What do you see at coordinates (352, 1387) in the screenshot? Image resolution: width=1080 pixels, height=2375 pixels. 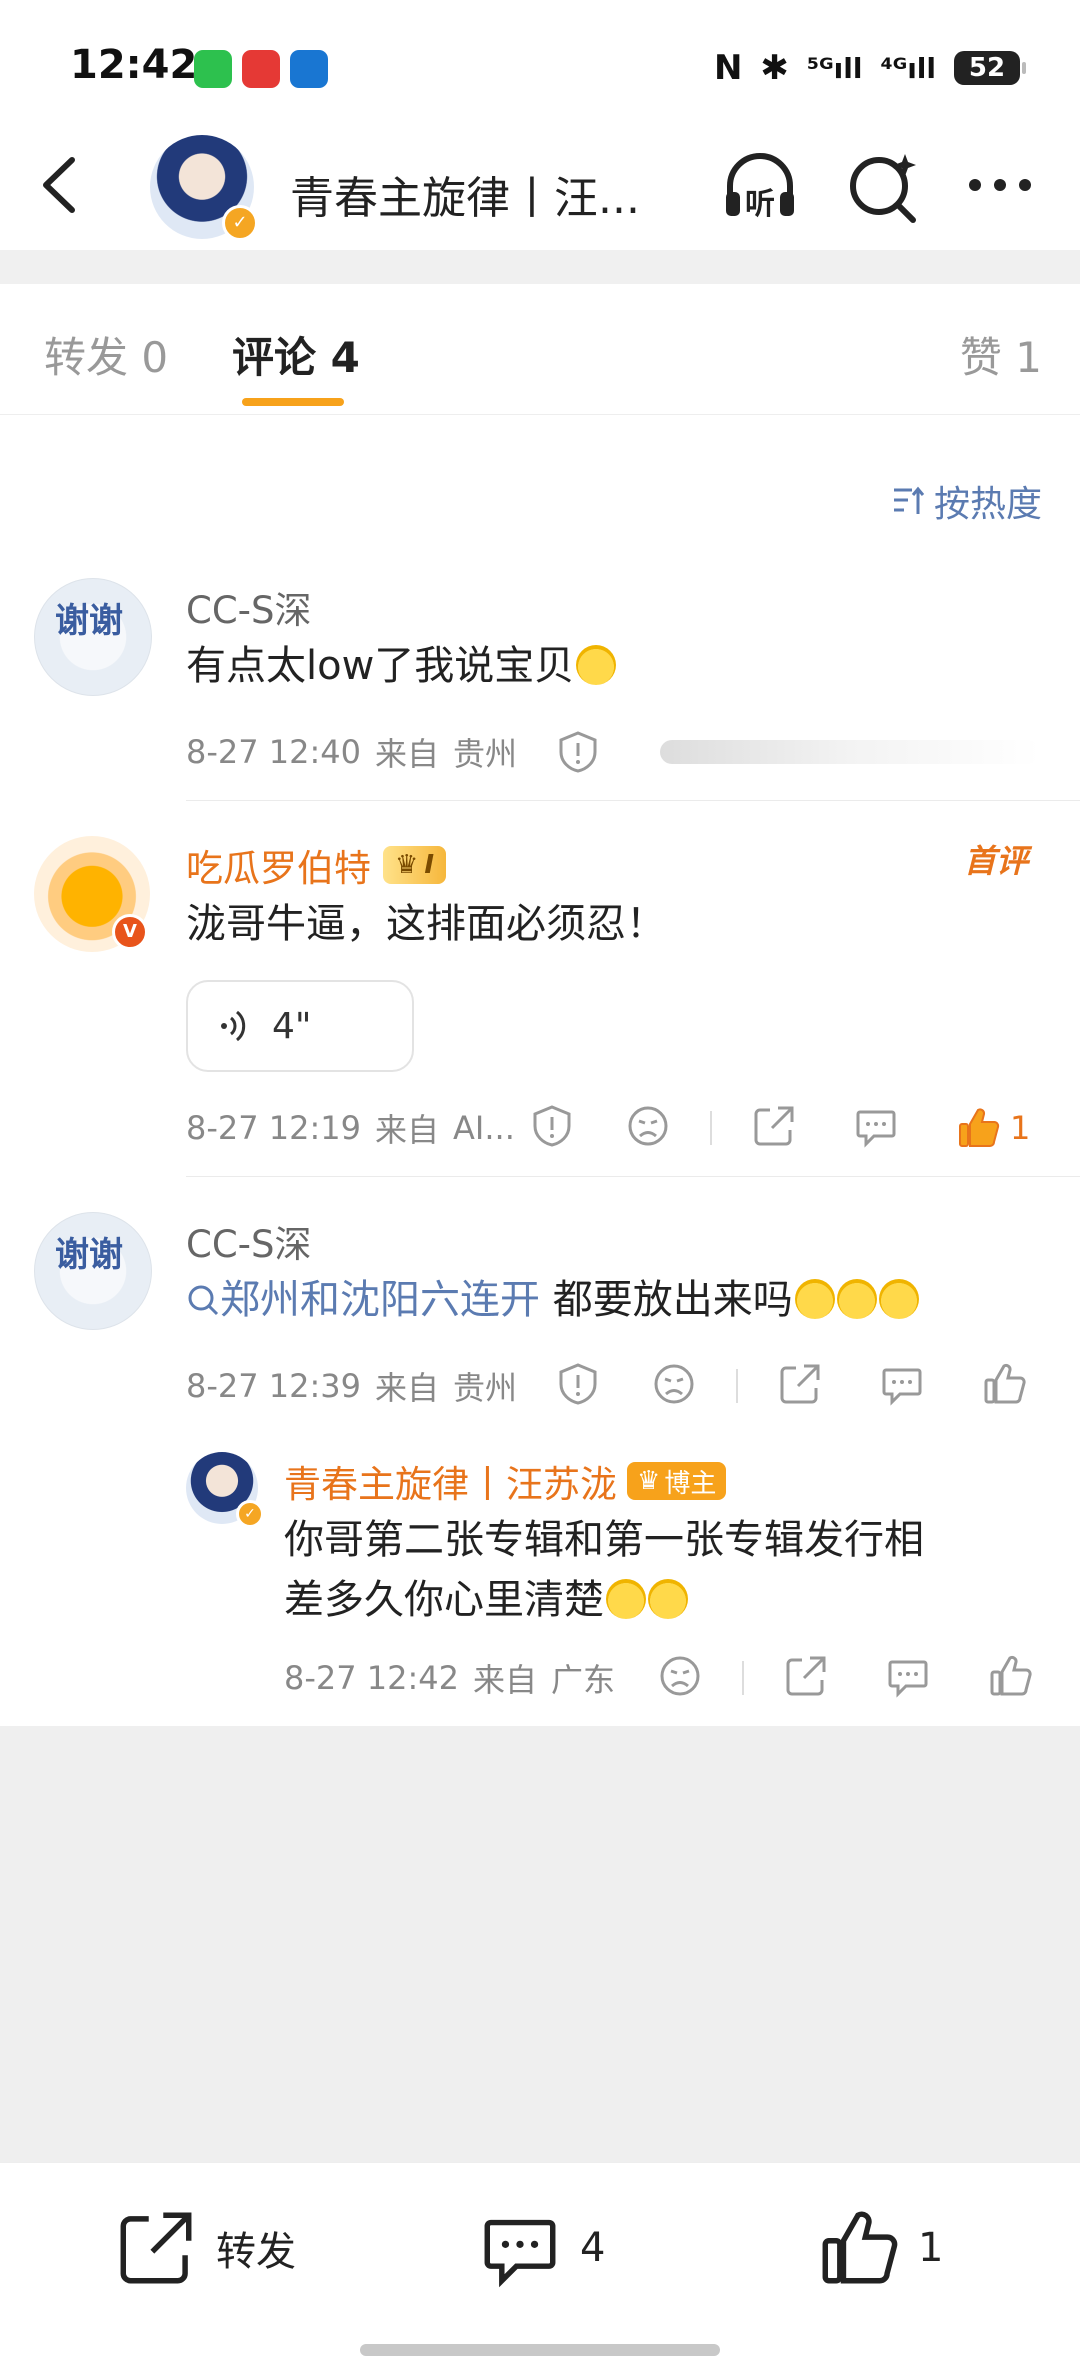 I see `comment-meta: 8-27 12:39 来自 贵州` at bounding box center [352, 1387].